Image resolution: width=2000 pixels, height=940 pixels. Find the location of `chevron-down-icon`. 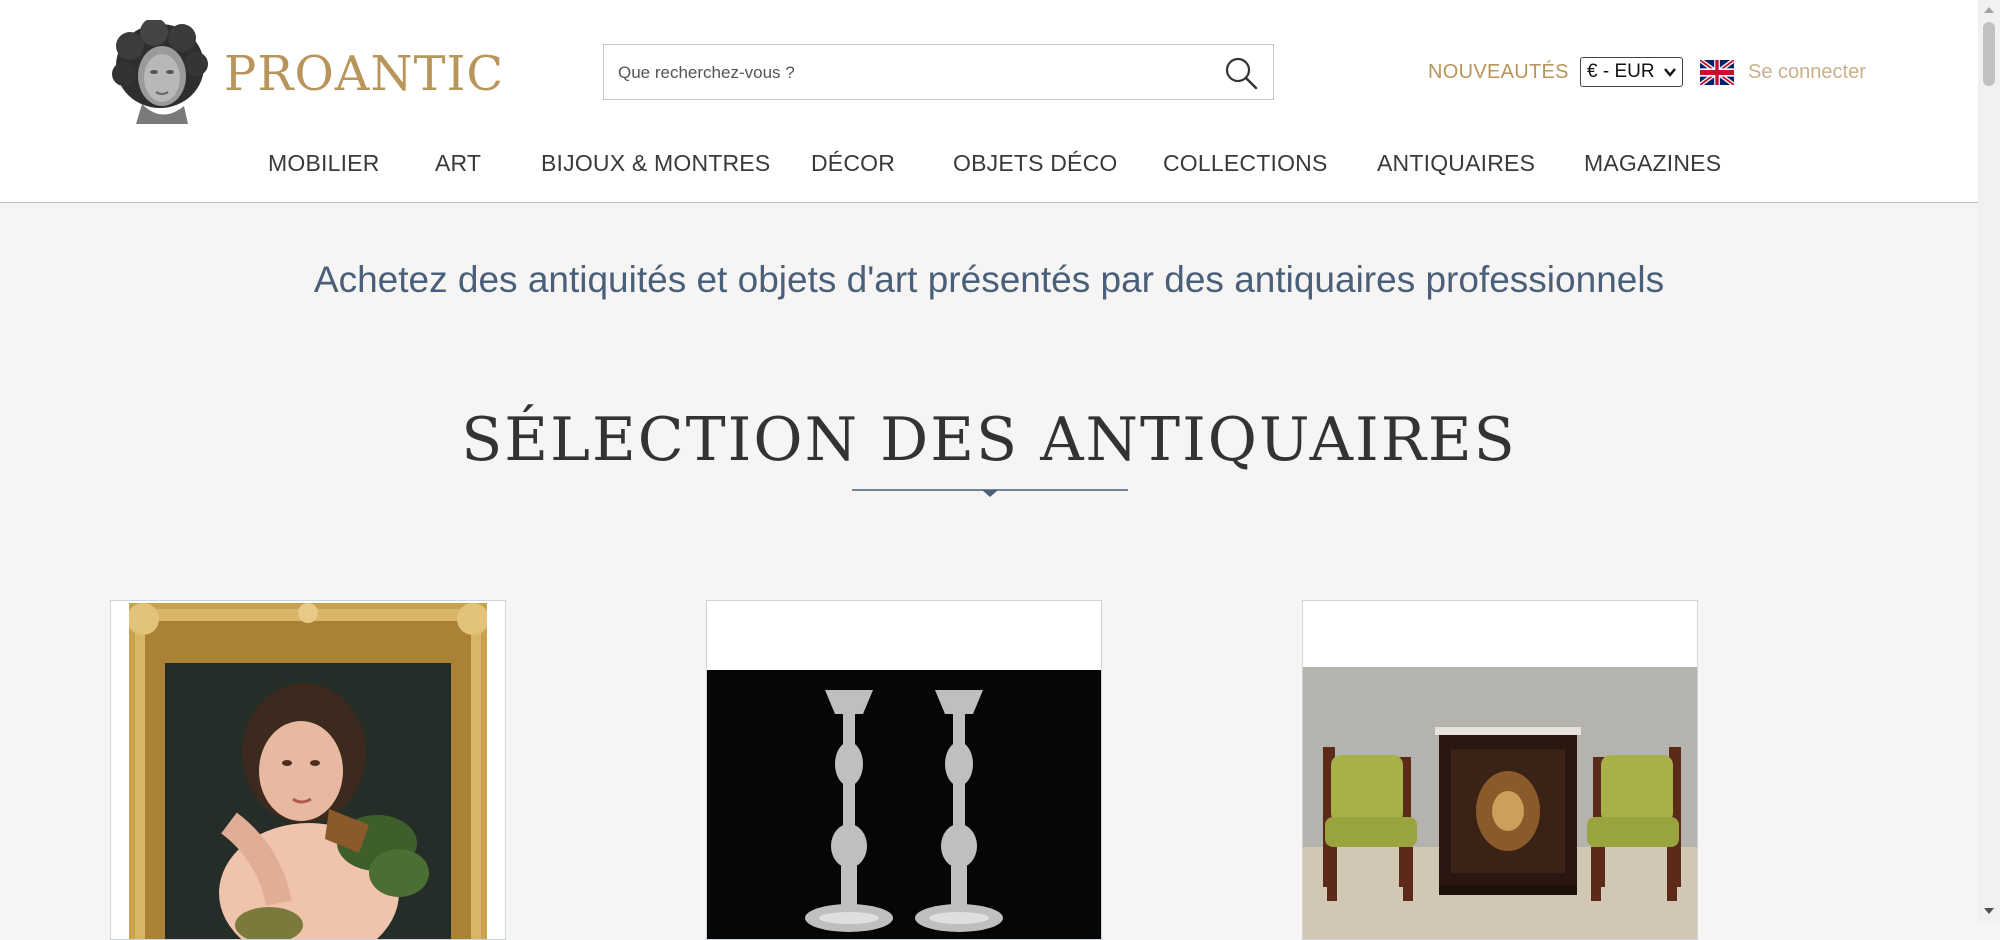

chevron-down-icon is located at coordinates (1670, 72).